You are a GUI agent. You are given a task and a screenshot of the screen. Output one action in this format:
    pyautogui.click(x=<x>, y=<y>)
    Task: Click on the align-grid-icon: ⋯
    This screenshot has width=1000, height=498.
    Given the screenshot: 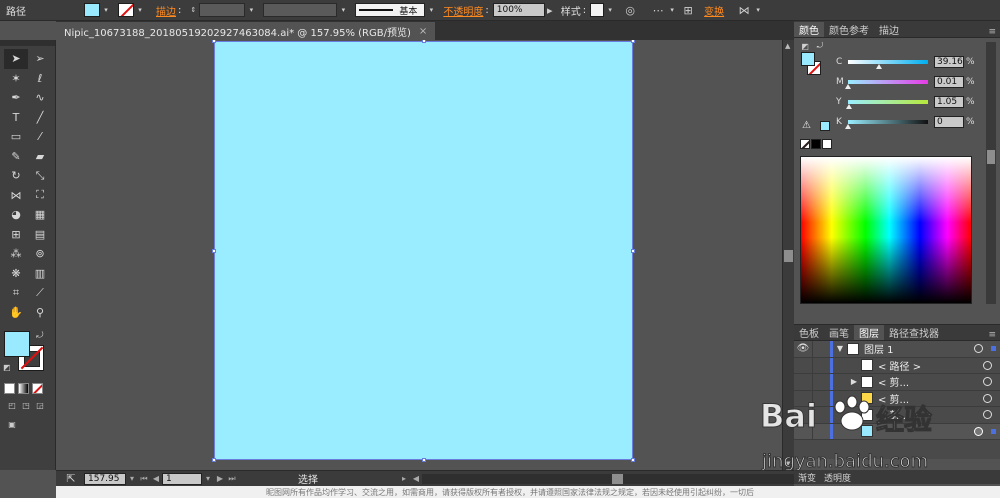 What is the action you would take?
    pyautogui.click(x=658, y=10)
    